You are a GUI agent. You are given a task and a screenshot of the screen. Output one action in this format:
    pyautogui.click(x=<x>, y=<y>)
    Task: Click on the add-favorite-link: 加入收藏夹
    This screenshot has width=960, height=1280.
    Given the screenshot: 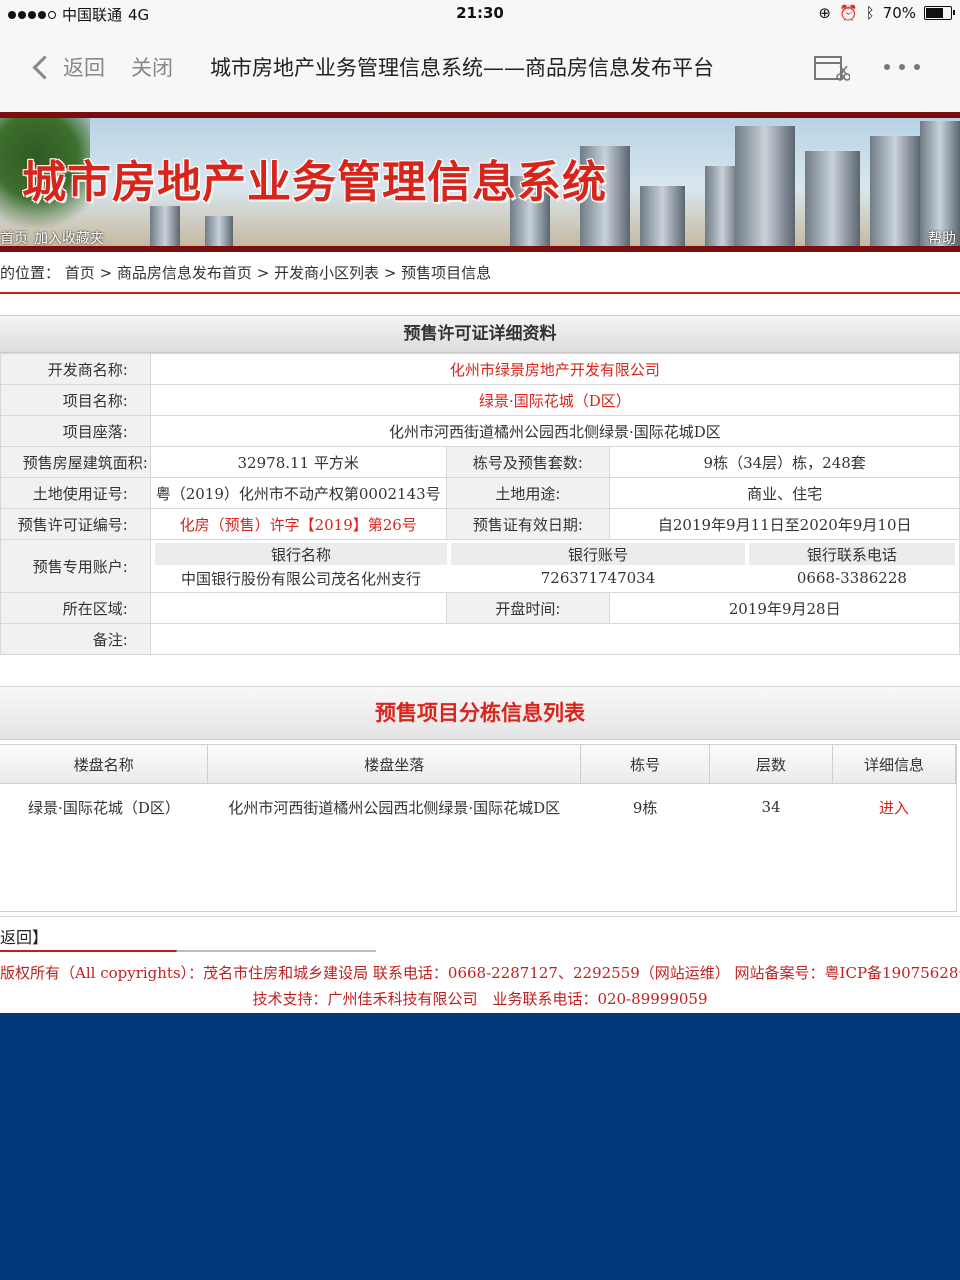 What is the action you would take?
    pyautogui.click(x=69, y=238)
    